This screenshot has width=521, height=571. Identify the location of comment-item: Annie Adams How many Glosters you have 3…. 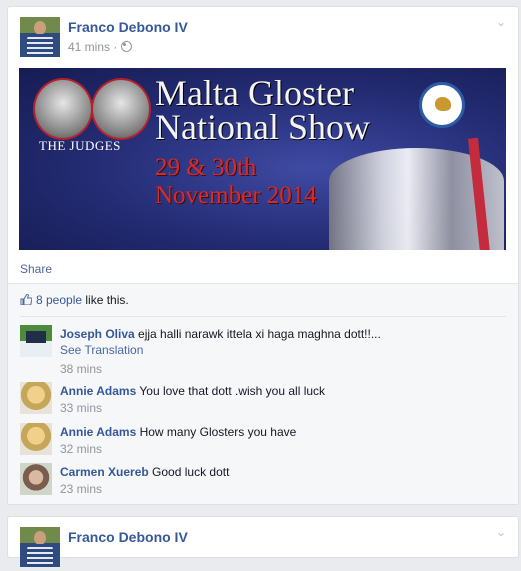
(262, 443).